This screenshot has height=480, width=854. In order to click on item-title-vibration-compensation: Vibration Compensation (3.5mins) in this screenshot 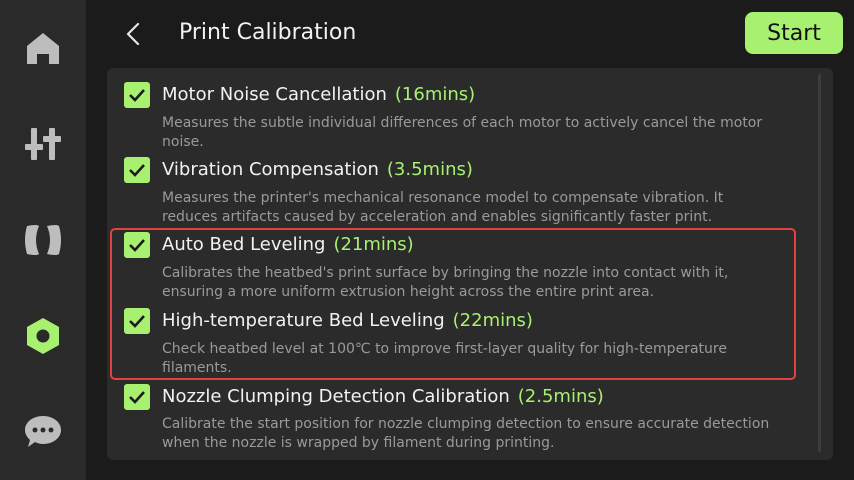, I will do `click(317, 170)`.